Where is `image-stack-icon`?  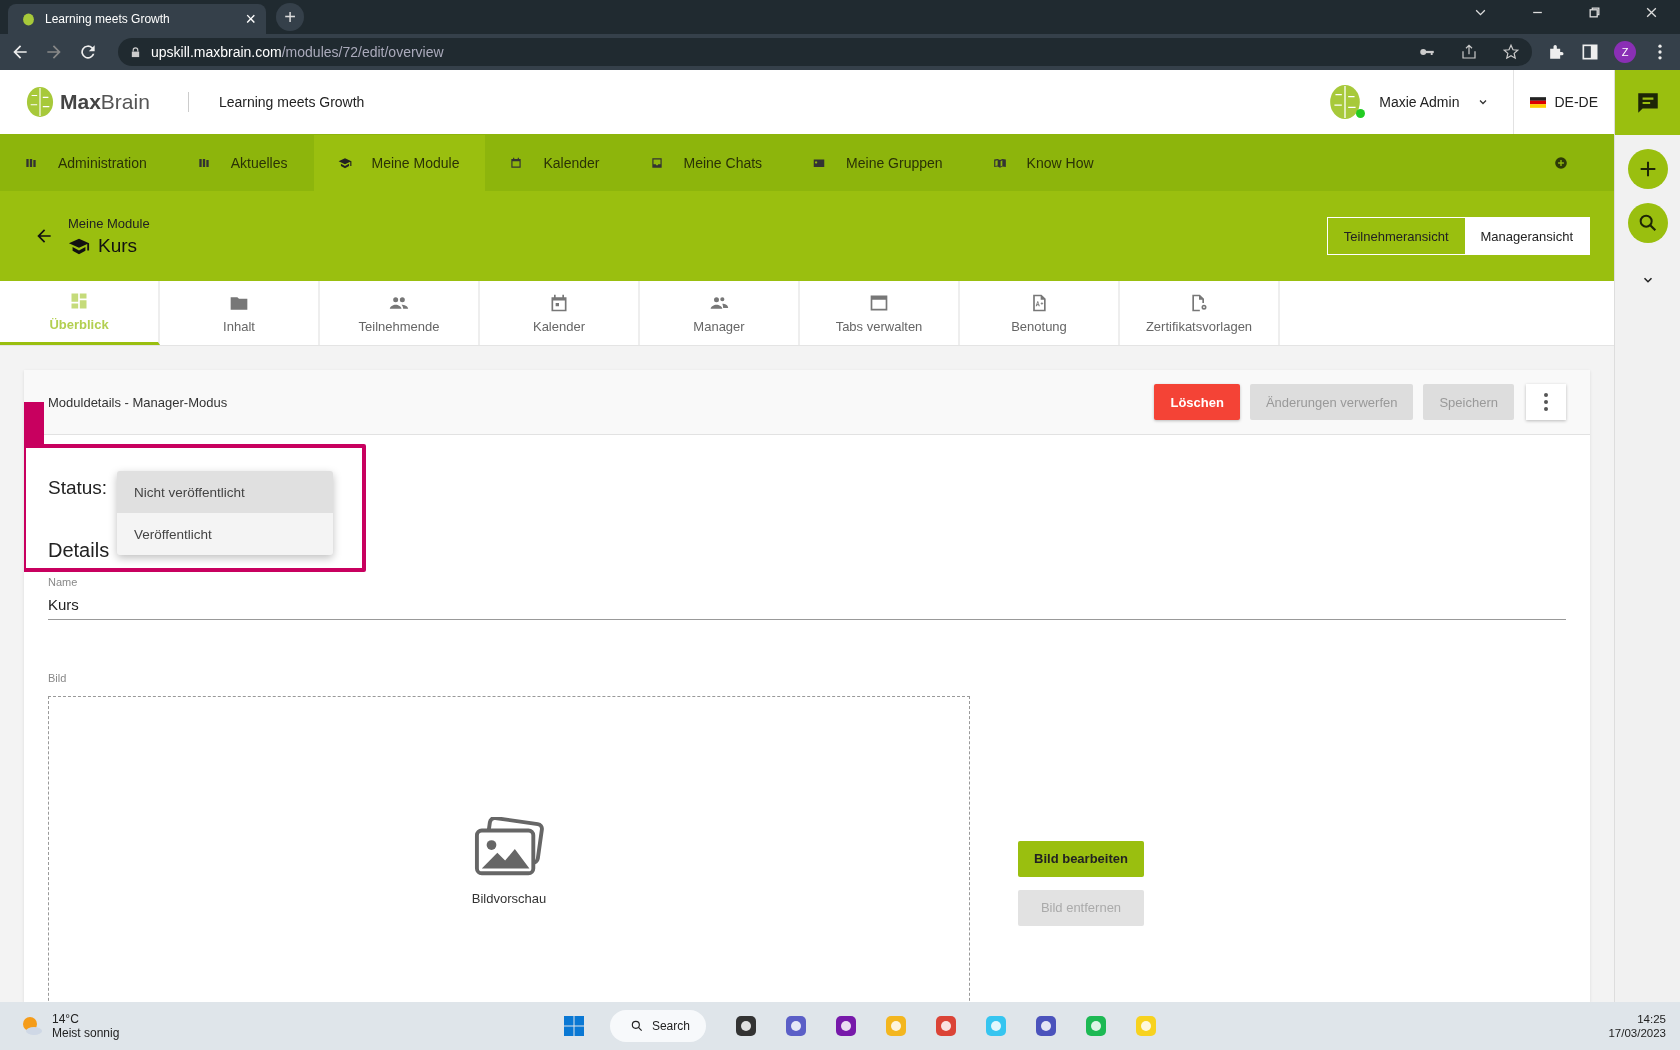
image-stack-icon is located at coordinates (509, 846).